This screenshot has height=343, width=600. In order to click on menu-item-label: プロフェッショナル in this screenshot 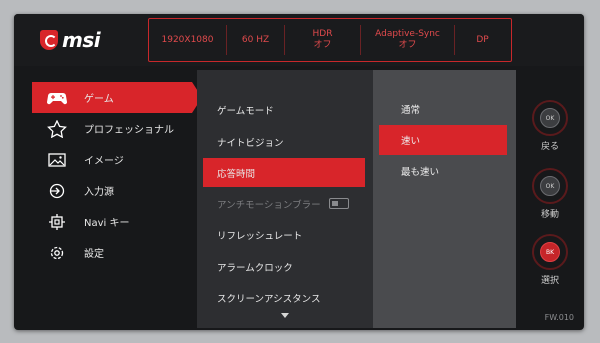, I will do `click(129, 130)`.